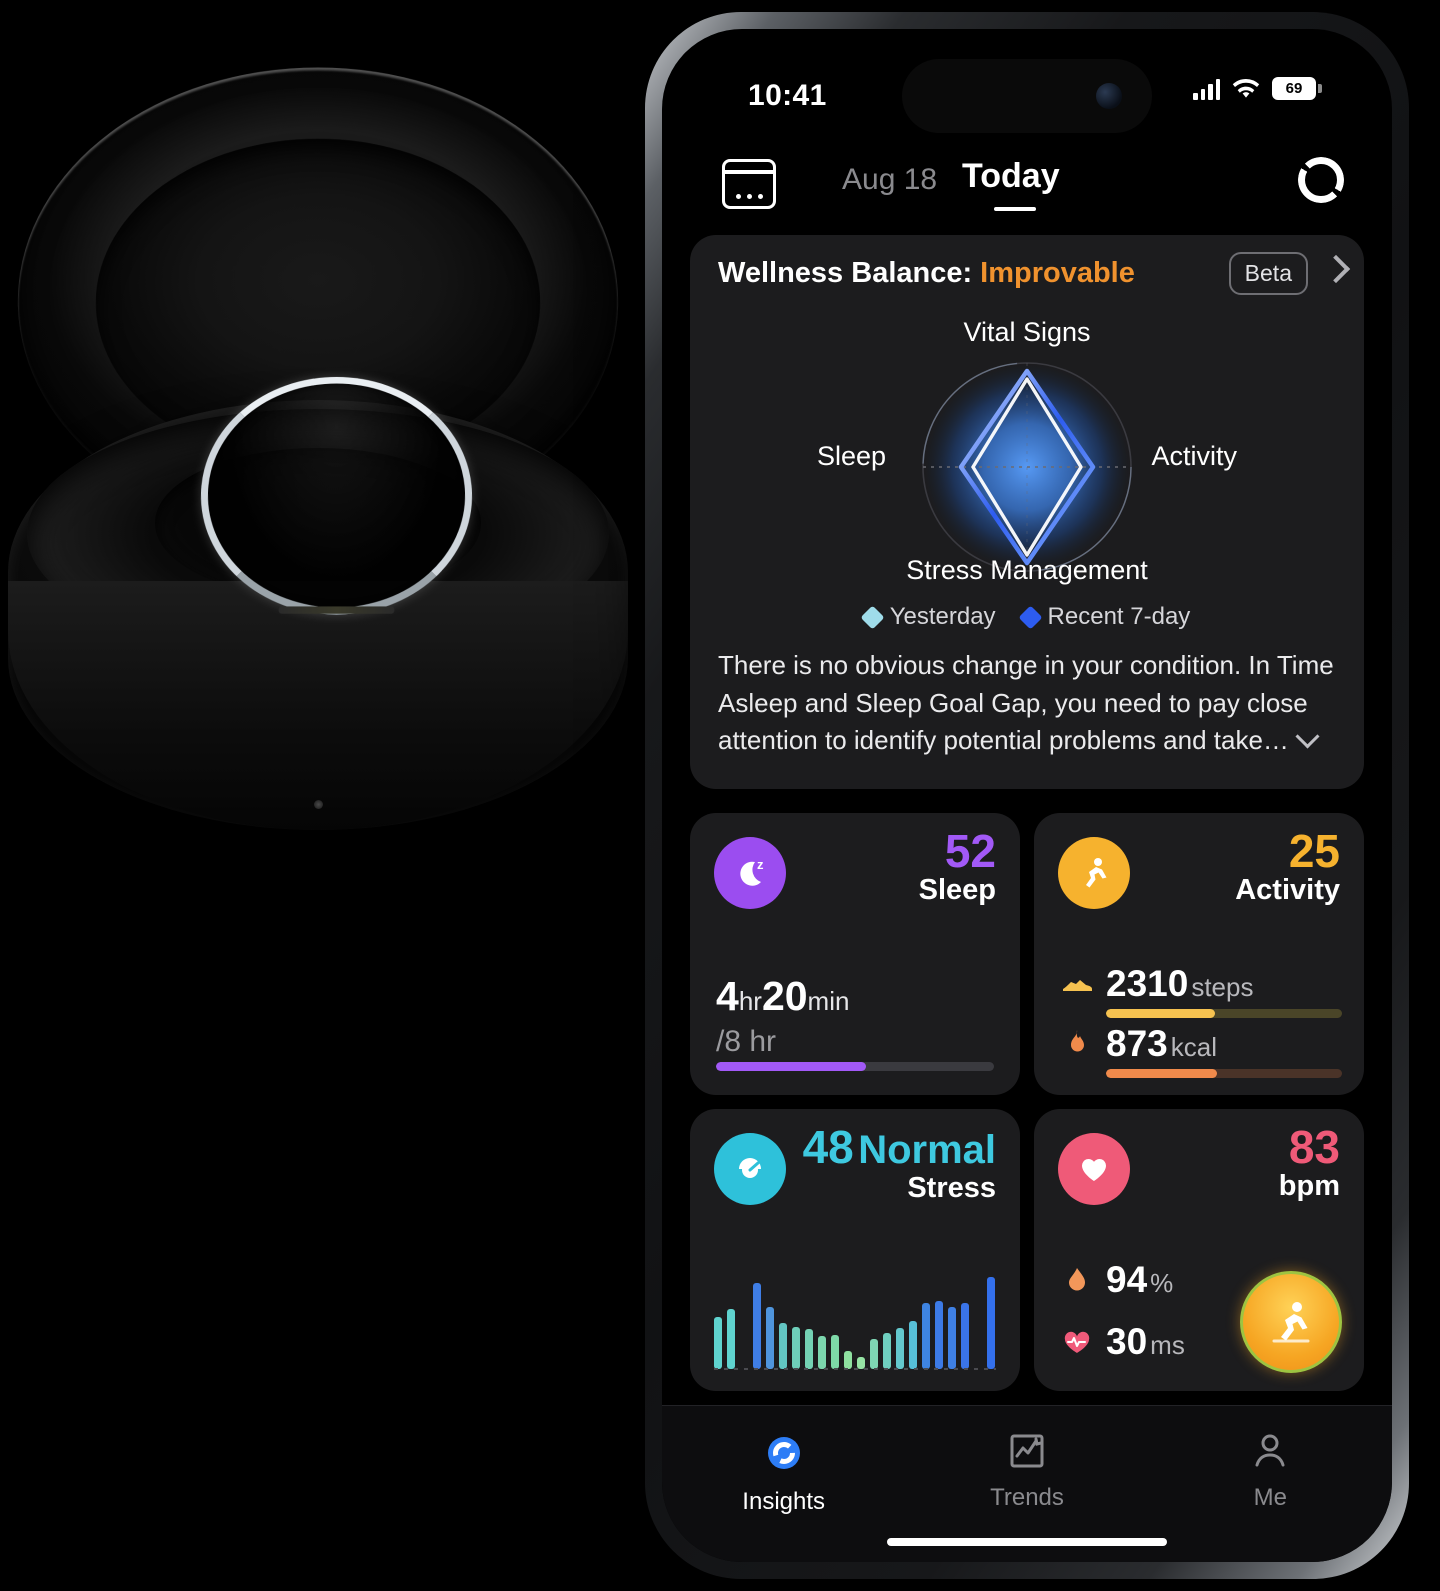  What do you see at coordinates (1077, 1044) in the screenshot?
I see `flame-icon` at bounding box center [1077, 1044].